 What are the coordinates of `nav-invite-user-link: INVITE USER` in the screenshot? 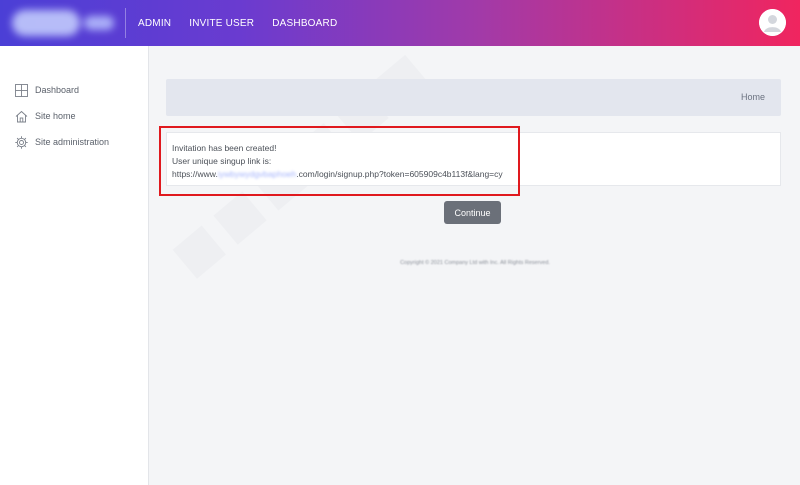 It's located at (221, 23).